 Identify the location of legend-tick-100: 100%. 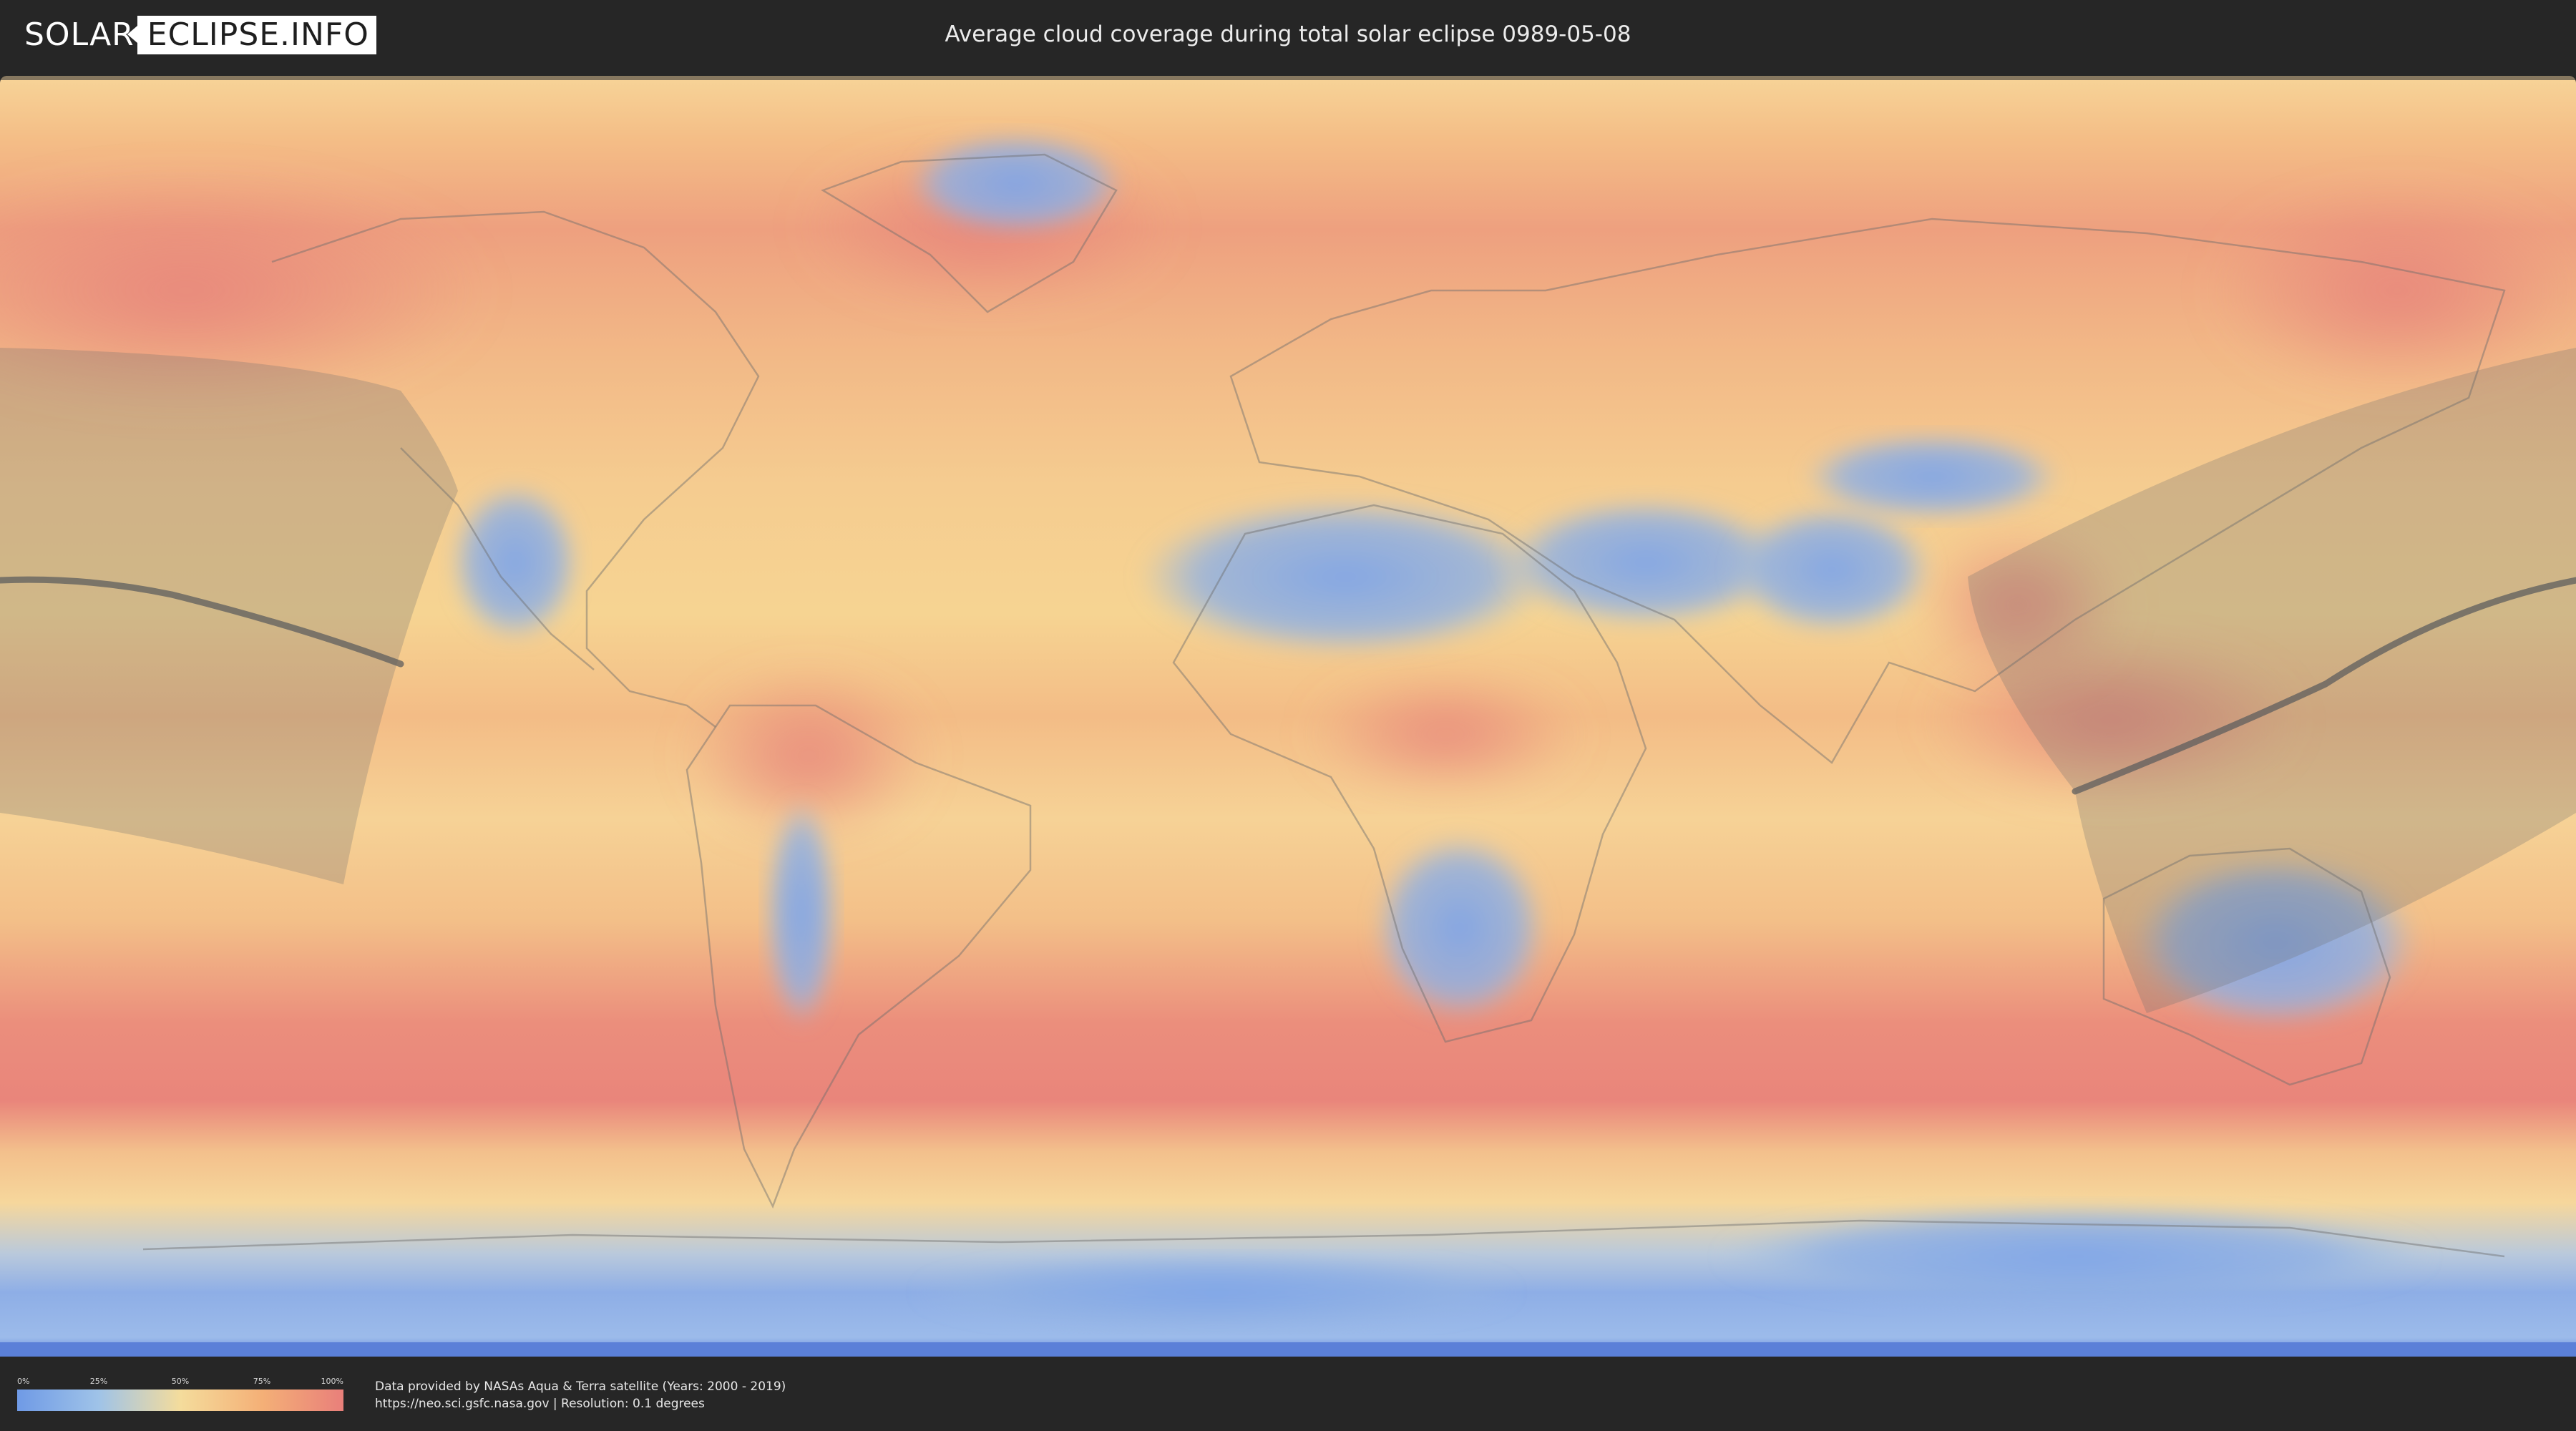
(332, 1382).